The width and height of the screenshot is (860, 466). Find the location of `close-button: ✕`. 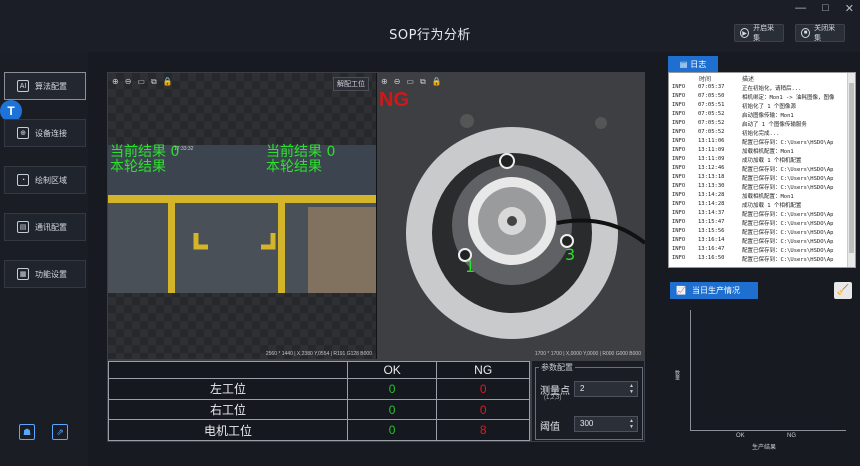

close-button: ✕ is located at coordinates (849, 8).